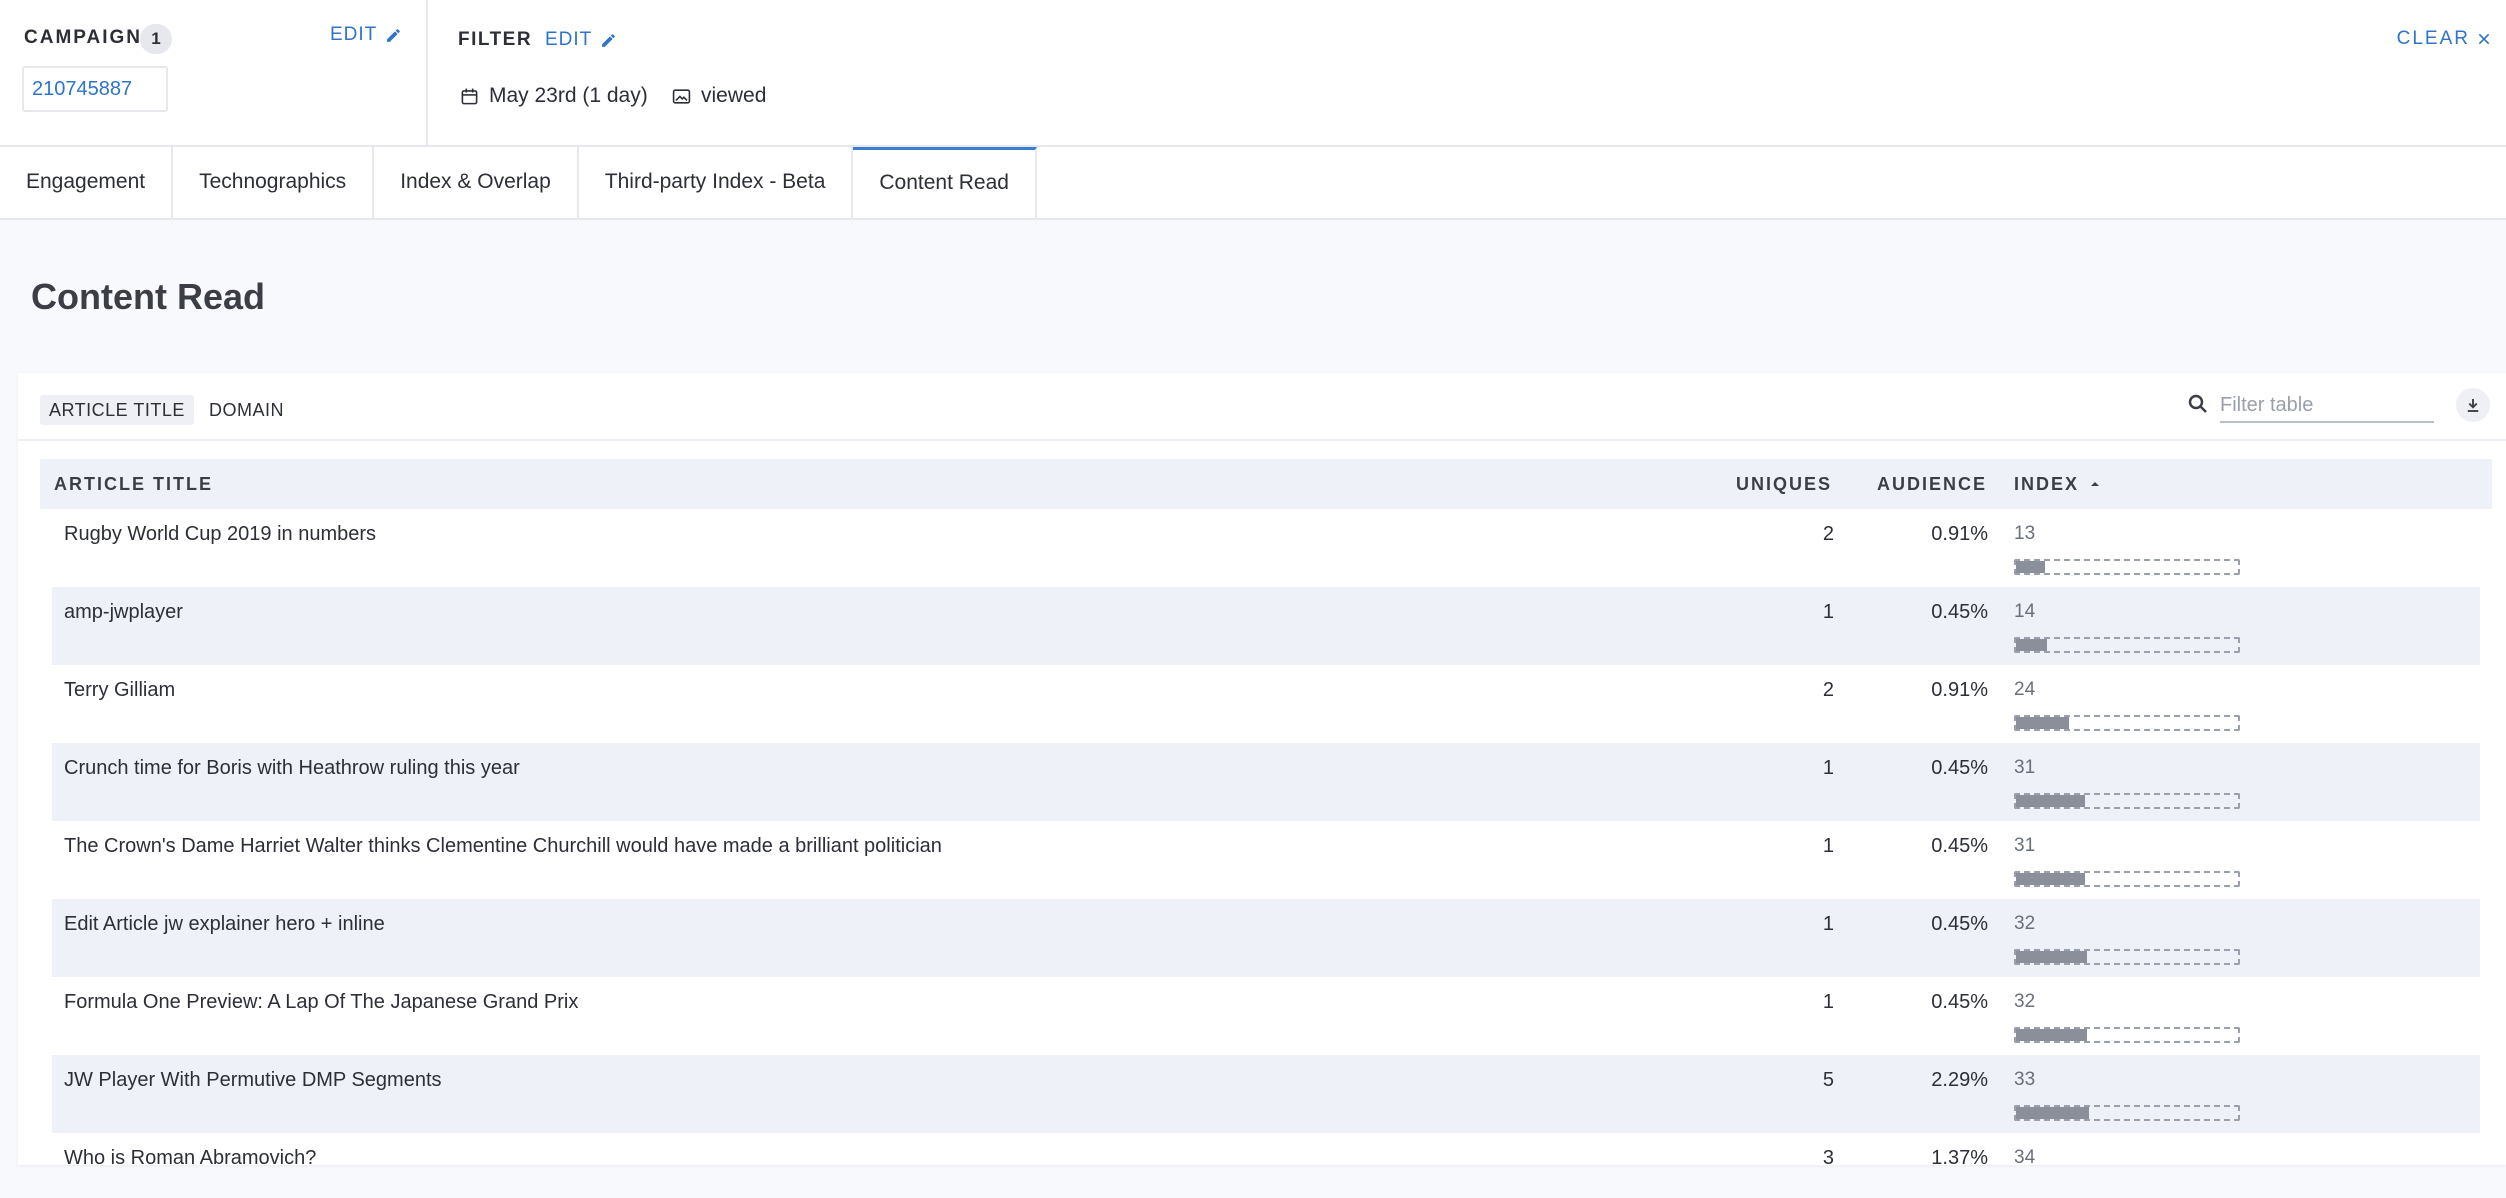 The image size is (2506, 1198). I want to click on event-filter-label: viewed, so click(734, 95).